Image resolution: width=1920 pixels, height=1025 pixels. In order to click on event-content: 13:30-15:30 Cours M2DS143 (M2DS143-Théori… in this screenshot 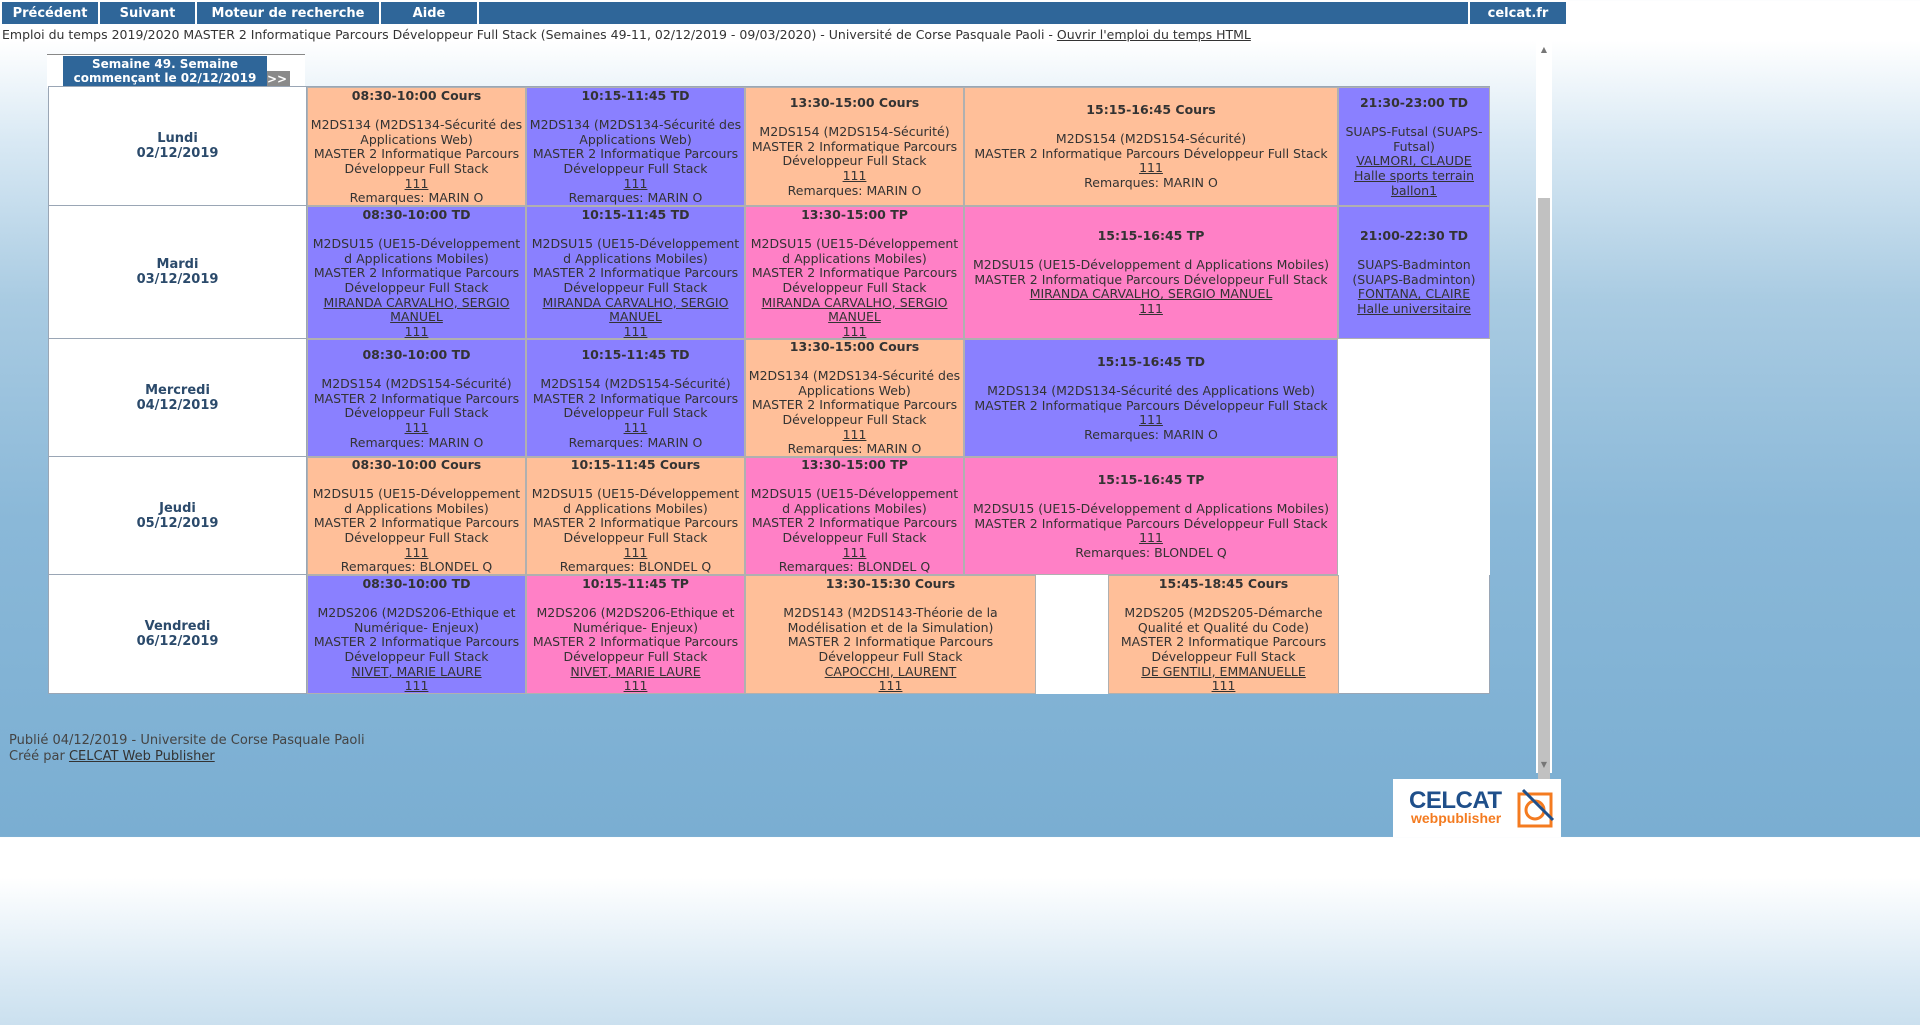, I will do `click(890, 634)`.